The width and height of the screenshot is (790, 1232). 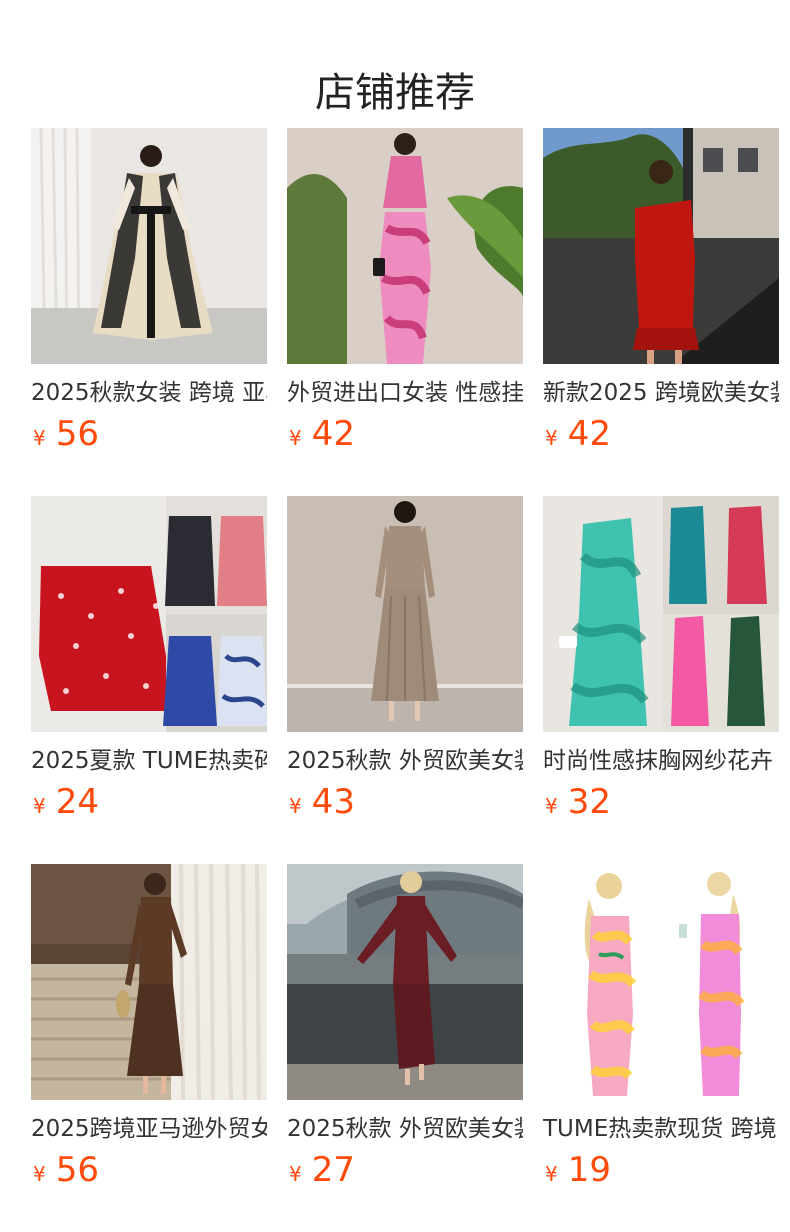 I want to click on product-name: 时尚性感抹胸网纱花卉, so click(x=661, y=761).